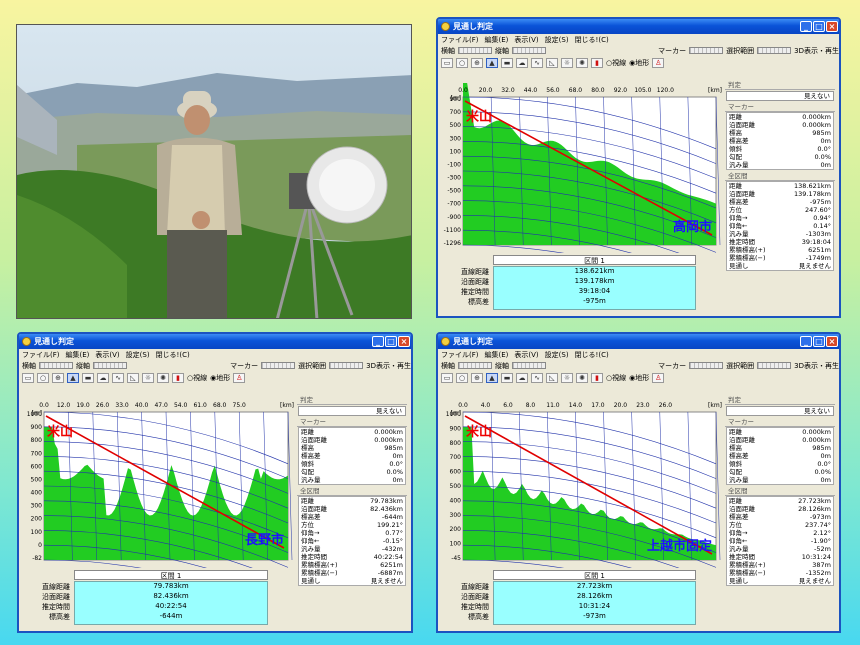 The width and height of the screenshot is (860, 645). What do you see at coordinates (478, 617) in the screenshot?
I see `summary-key: 標高差` at bounding box center [478, 617].